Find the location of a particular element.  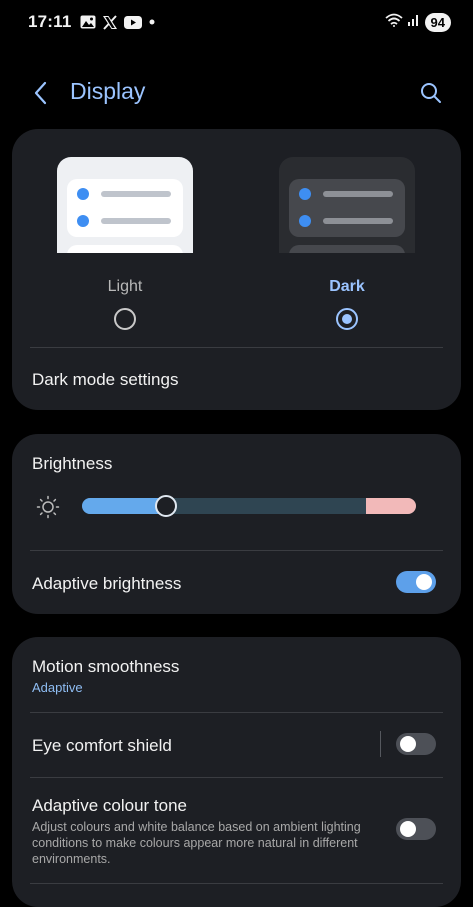

chevron-left-icon is located at coordinates (40, 93).